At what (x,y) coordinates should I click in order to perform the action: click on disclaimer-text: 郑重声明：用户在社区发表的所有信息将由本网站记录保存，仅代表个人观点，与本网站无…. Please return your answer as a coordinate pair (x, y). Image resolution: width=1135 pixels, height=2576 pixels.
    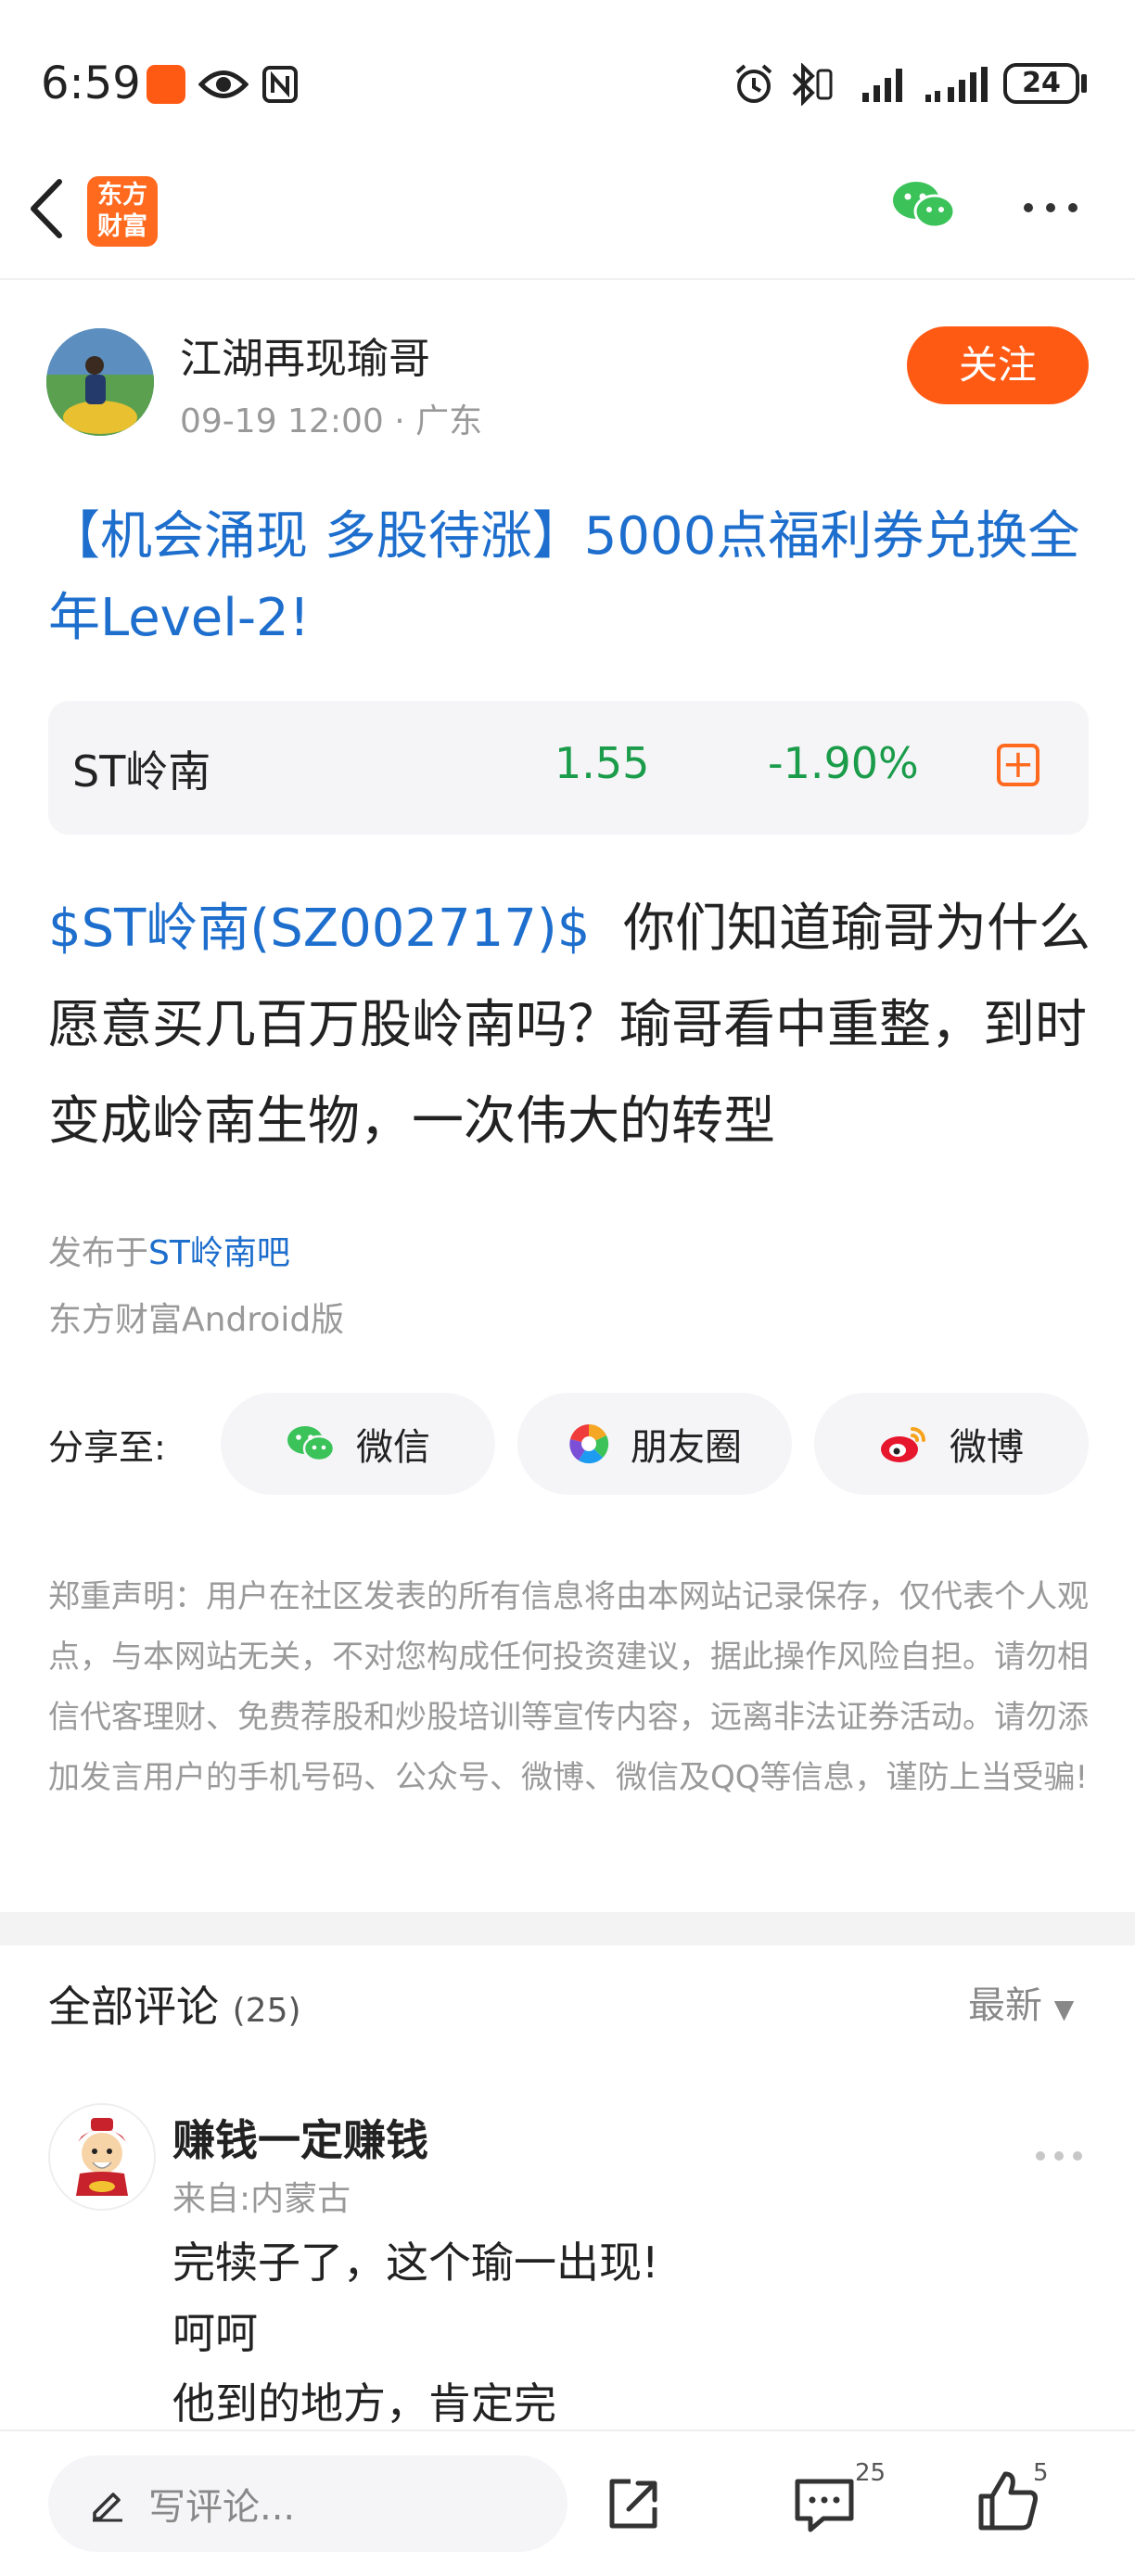
    Looking at the image, I should click on (569, 1687).